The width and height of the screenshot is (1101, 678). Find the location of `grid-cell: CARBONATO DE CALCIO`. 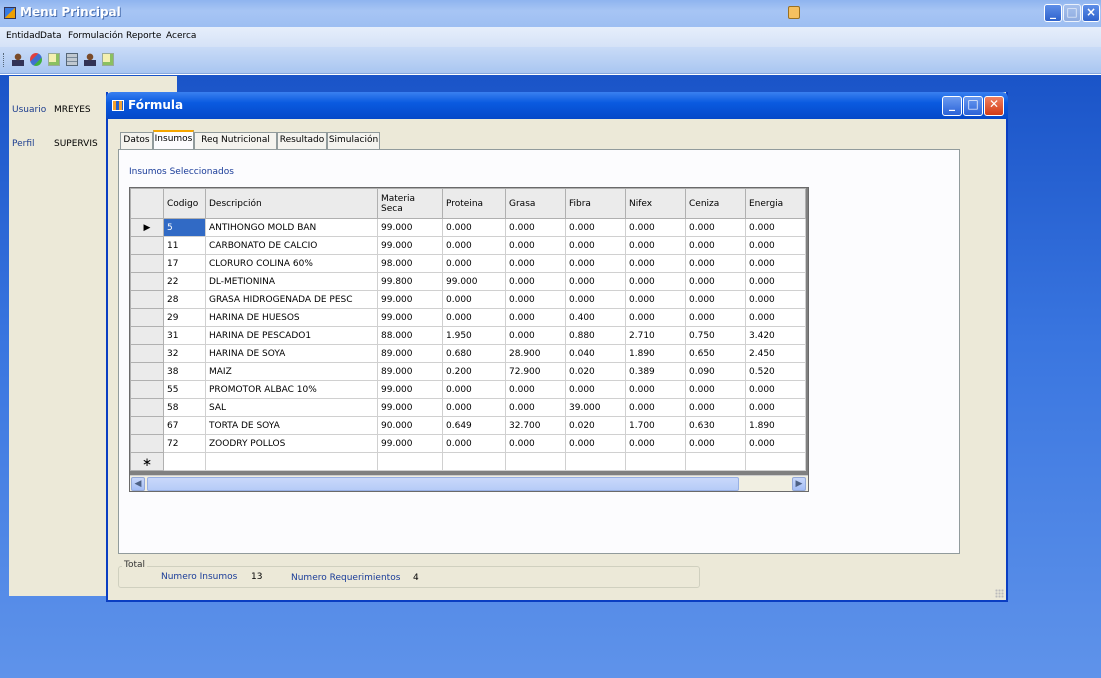

grid-cell: CARBONATO DE CALCIO is located at coordinates (291, 245).